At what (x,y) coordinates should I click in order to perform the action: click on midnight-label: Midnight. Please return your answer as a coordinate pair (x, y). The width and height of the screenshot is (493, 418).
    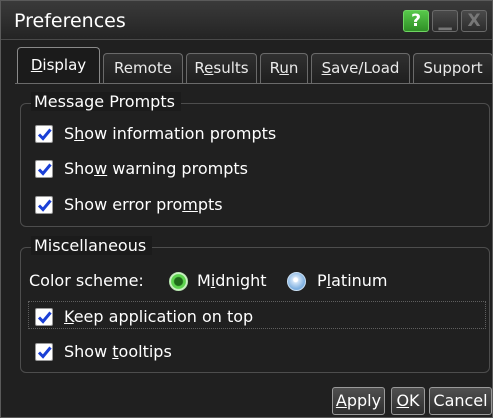
    Looking at the image, I should click on (232, 281).